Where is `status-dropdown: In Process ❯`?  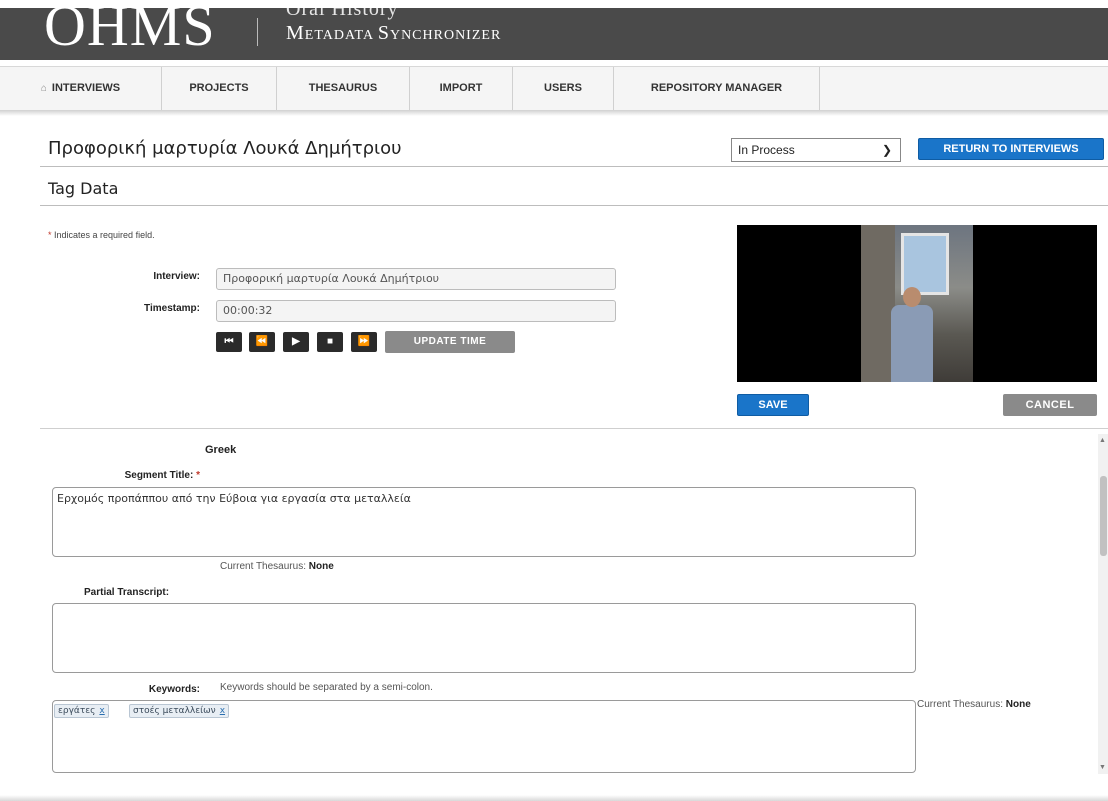 status-dropdown: In Process ❯ is located at coordinates (816, 150).